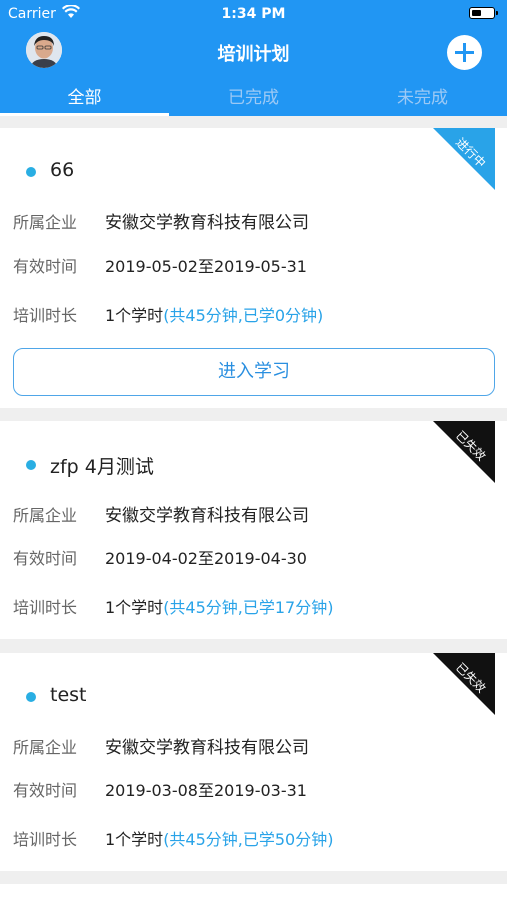 This screenshot has width=507, height=900. I want to click on tab-incomplete: 未完成, so click(422, 100).